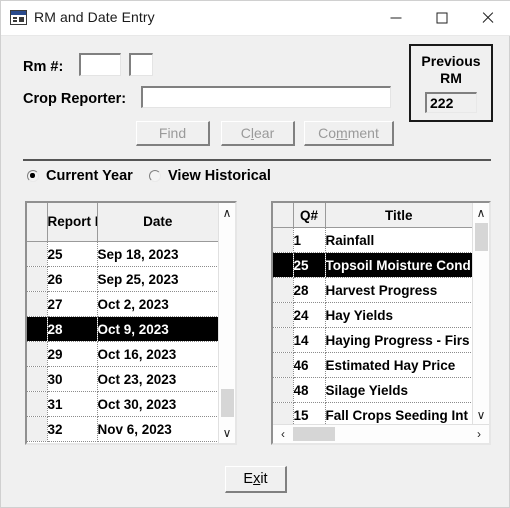 Image resolution: width=510 pixels, height=508 pixels. I want to click on crop-reporter-input, so click(266, 97).